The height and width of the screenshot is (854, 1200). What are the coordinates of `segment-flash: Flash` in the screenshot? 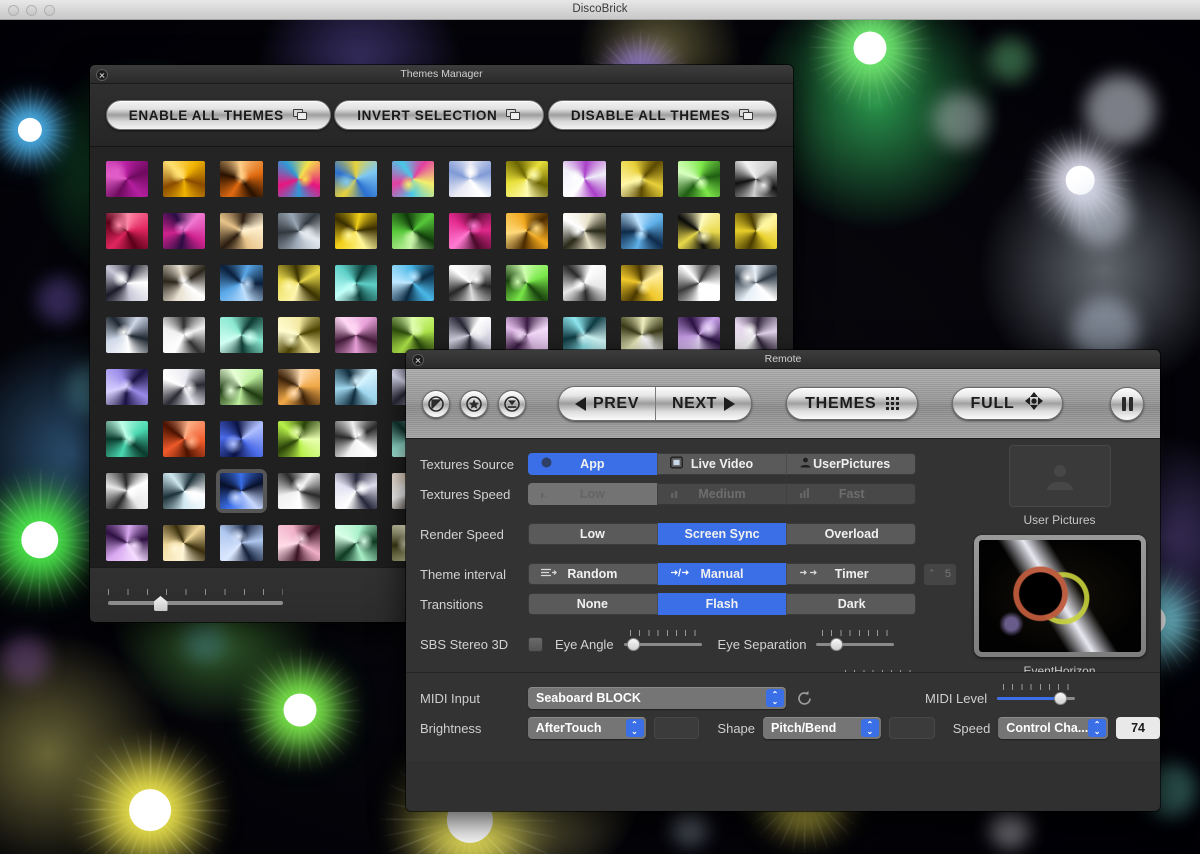 It's located at (722, 604).